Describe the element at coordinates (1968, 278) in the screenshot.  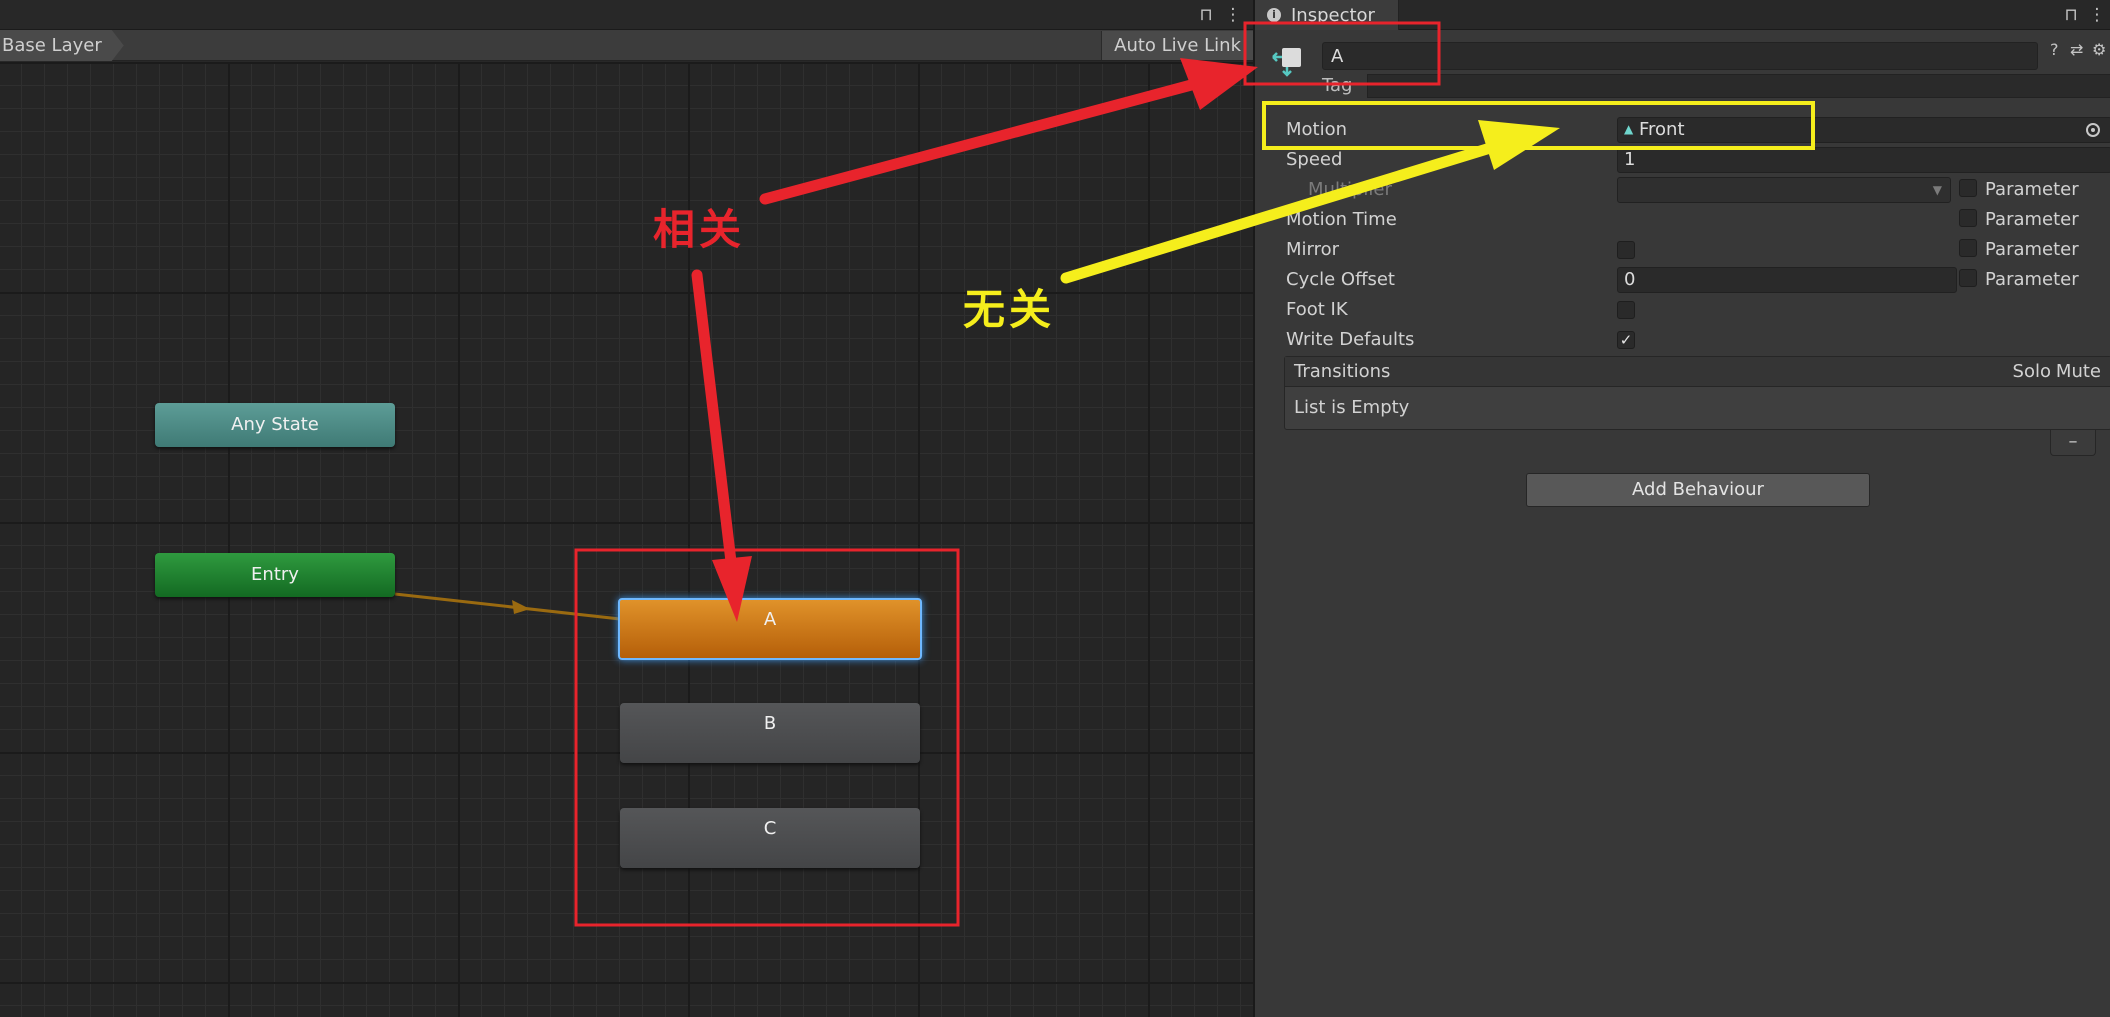
I see `cycle-offset-parameter-checkbox` at that location.